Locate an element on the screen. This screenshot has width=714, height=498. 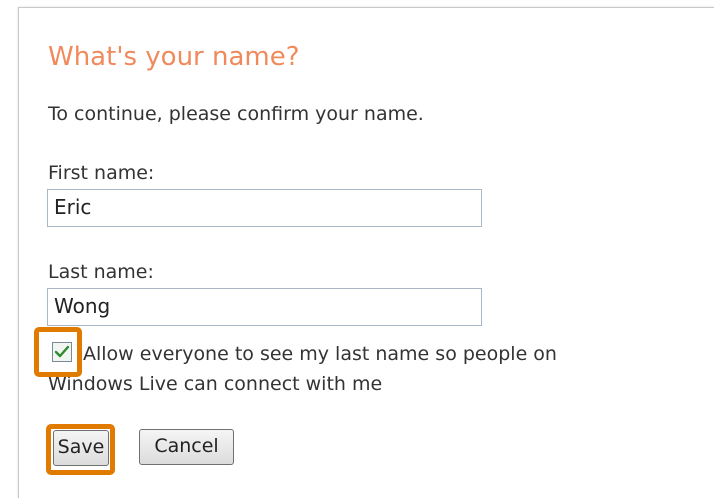
allow-checkbox-label-line2: Windows Live can connect with me is located at coordinates (215, 384).